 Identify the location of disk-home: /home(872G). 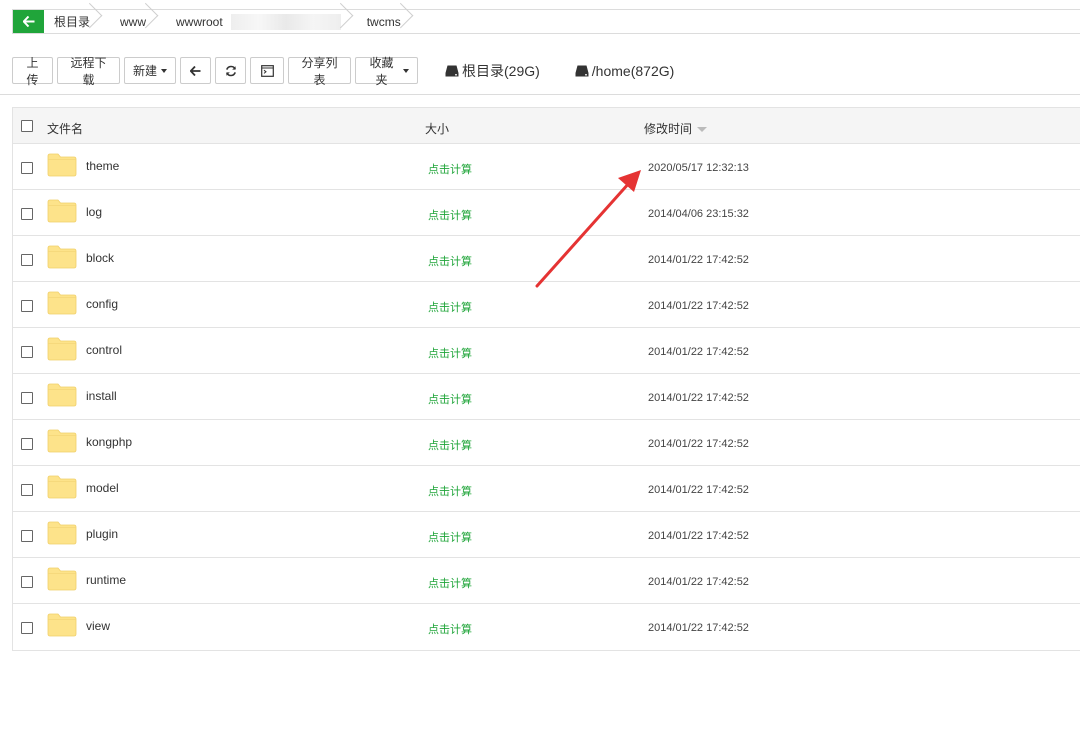
(624, 71).